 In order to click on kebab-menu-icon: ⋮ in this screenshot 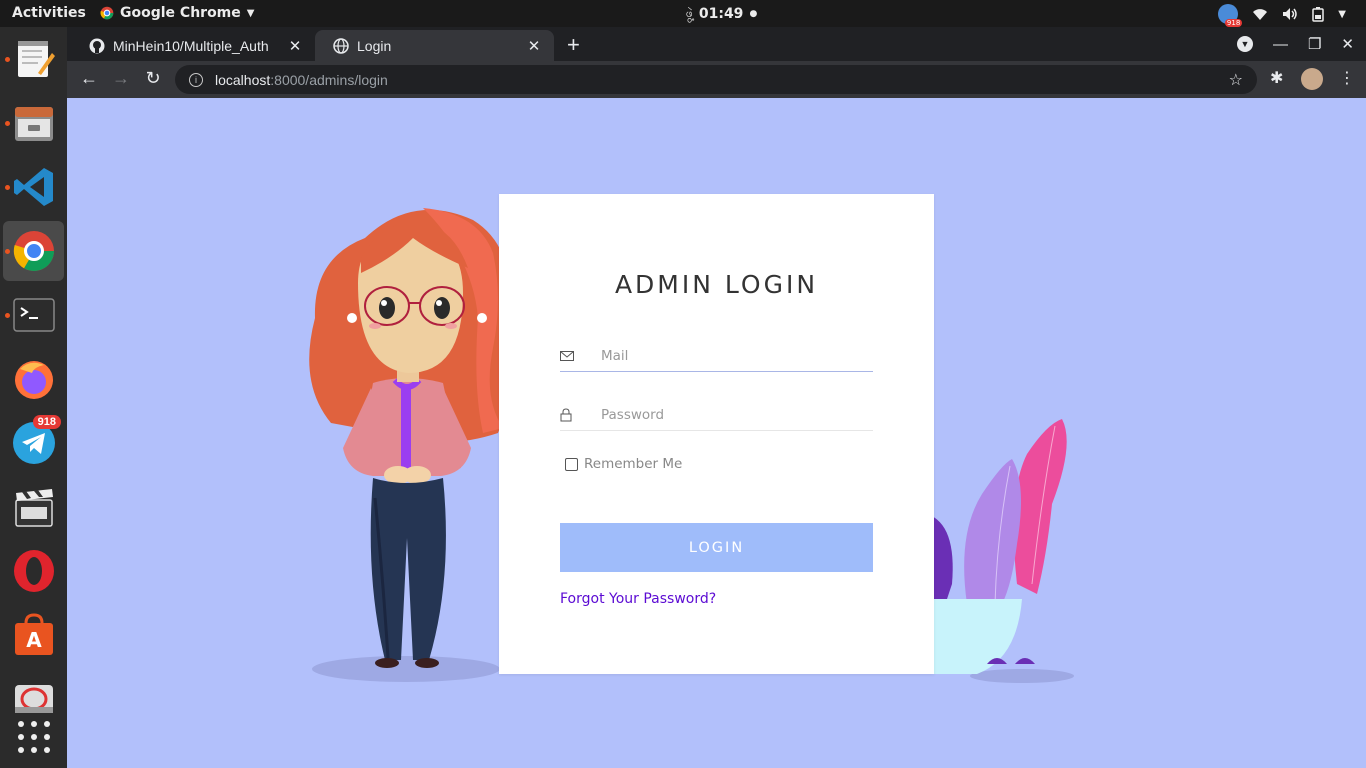, I will do `click(1347, 78)`.